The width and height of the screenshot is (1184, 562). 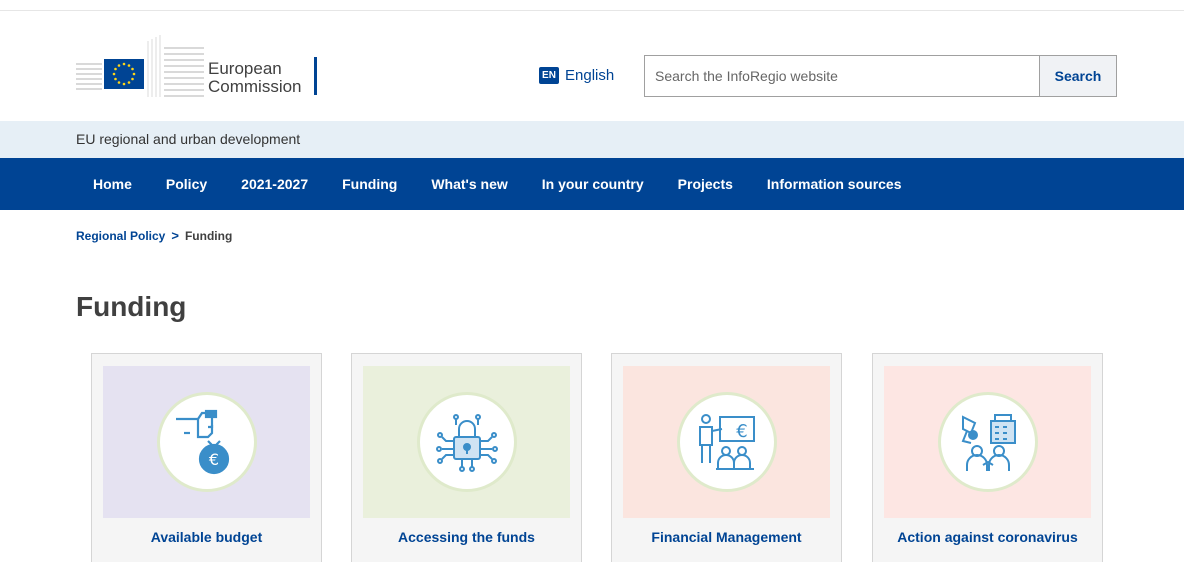 I want to click on breadcrumb: Regional Policy > Funding, so click(x=154, y=235).